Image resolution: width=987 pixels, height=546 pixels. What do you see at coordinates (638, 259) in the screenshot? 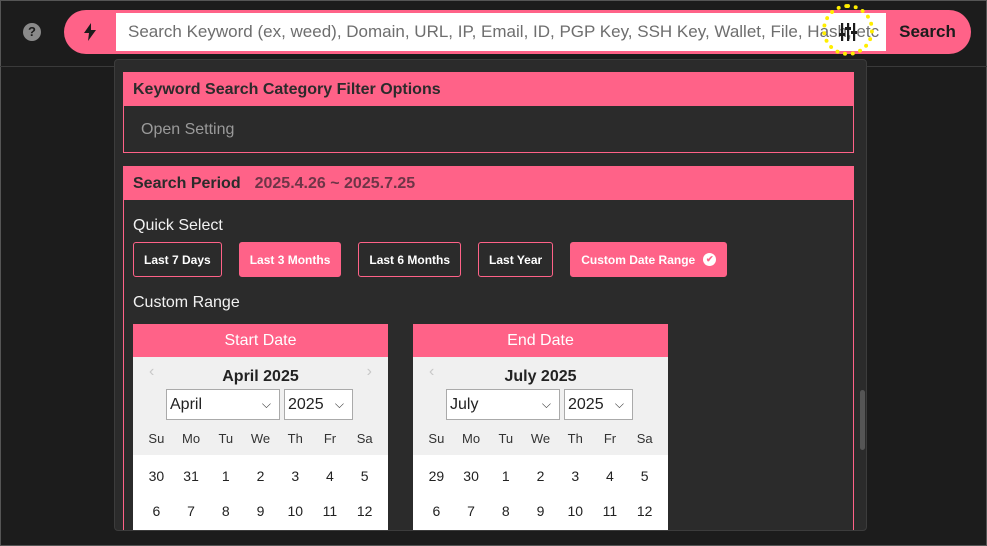
I see `custom-date-range-label: Custom Date Range` at bounding box center [638, 259].